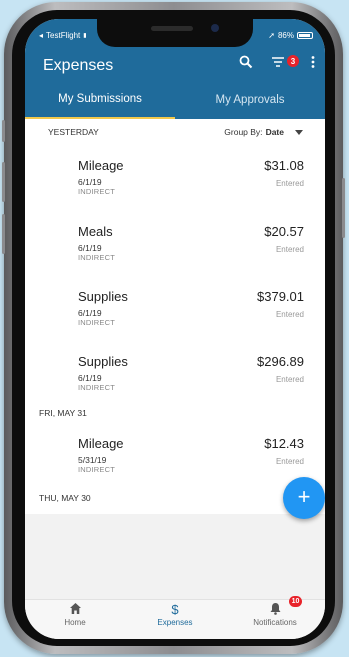 Image resolution: width=349 pixels, height=657 pixels. What do you see at coordinates (304, 498) in the screenshot?
I see `add-expense-button: +` at bounding box center [304, 498].